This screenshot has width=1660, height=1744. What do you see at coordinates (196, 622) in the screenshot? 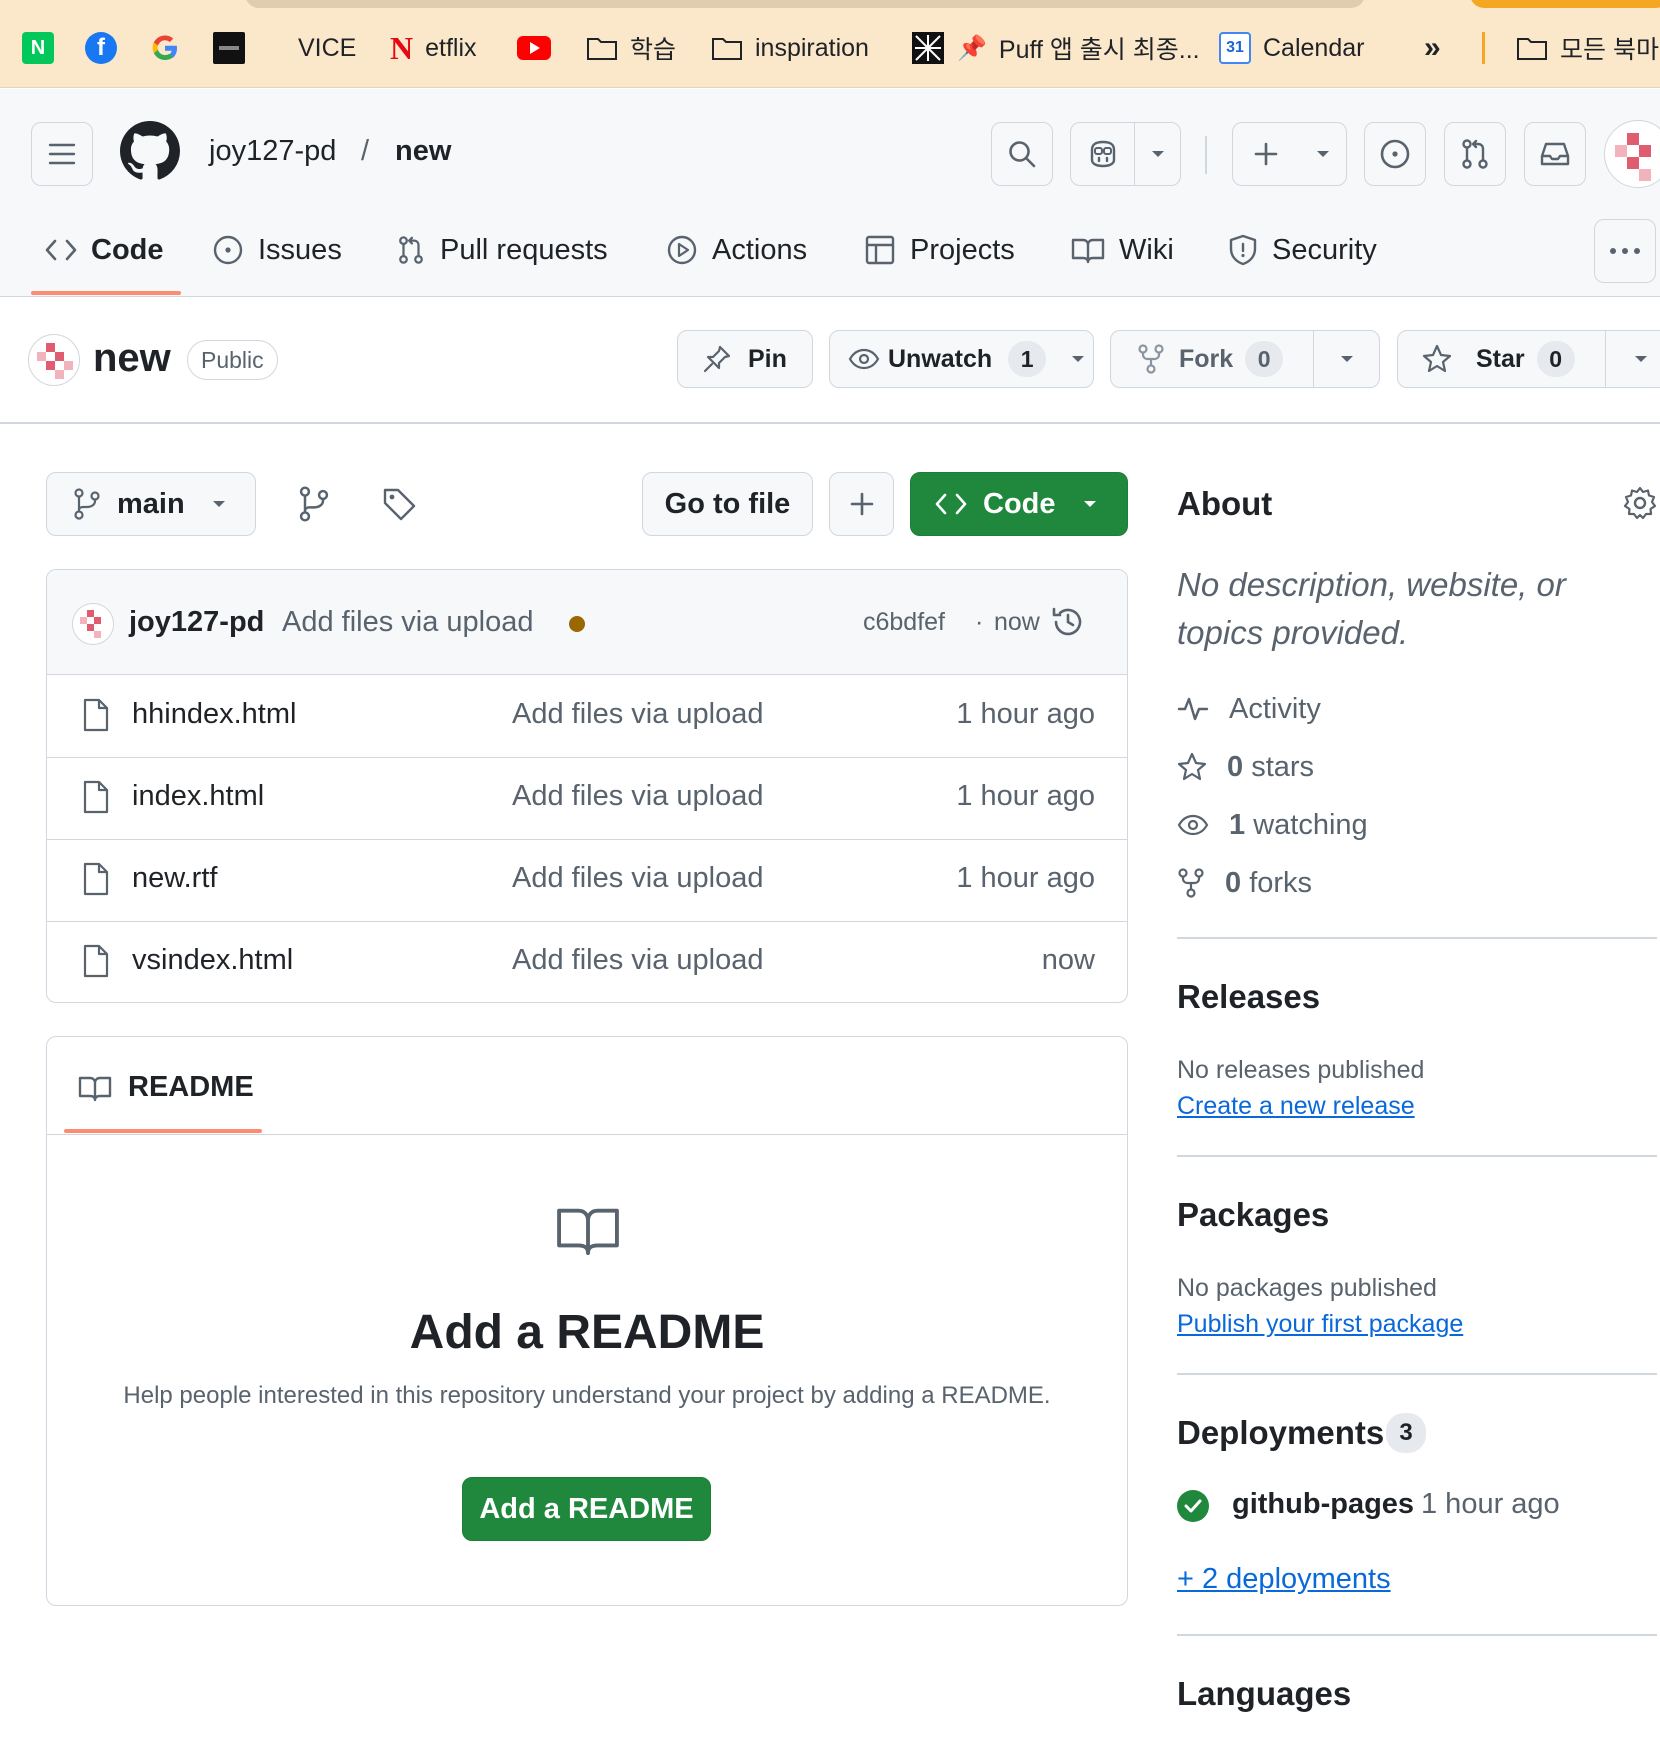
I see `commit-author: joy127-pd` at bounding box center [196, 622].